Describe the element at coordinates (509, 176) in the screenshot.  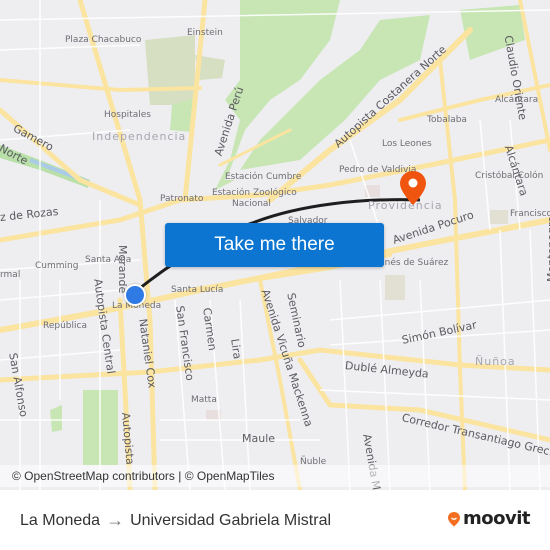
I see `place-label: Cristóbal Colón` at that location.